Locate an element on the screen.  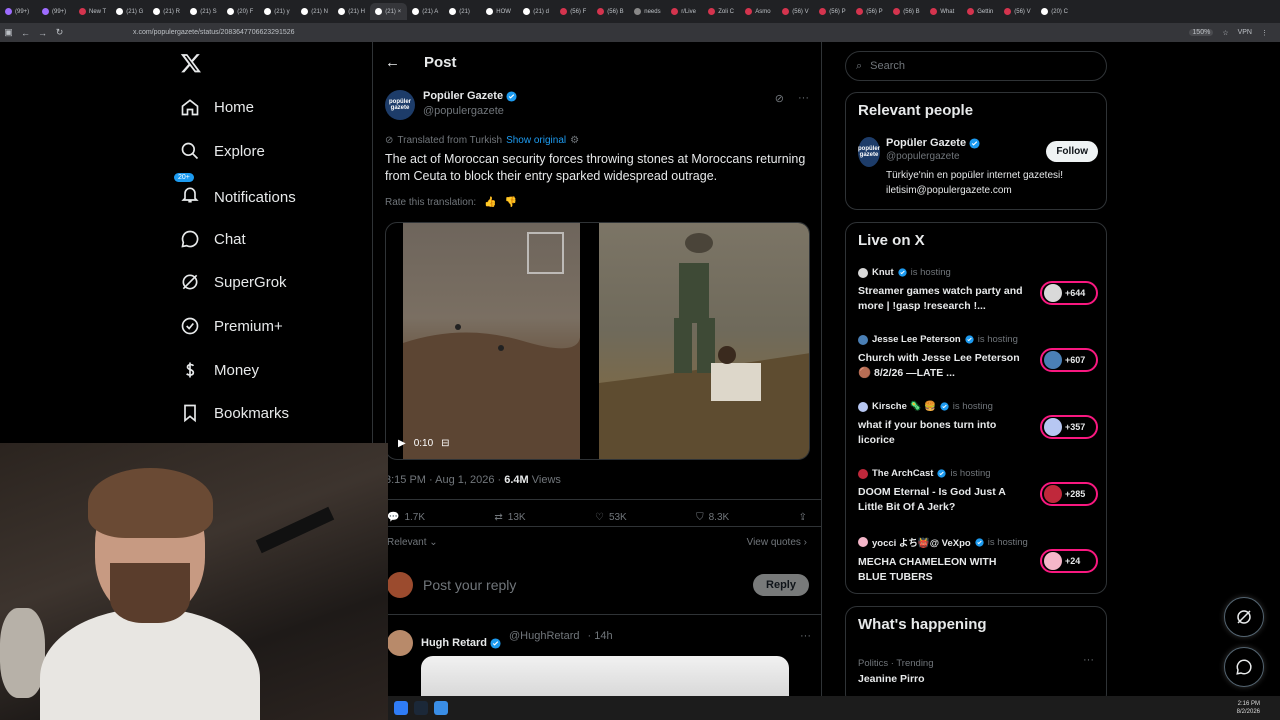
browser-tab: Asmo is located at coordinates (758, 11).